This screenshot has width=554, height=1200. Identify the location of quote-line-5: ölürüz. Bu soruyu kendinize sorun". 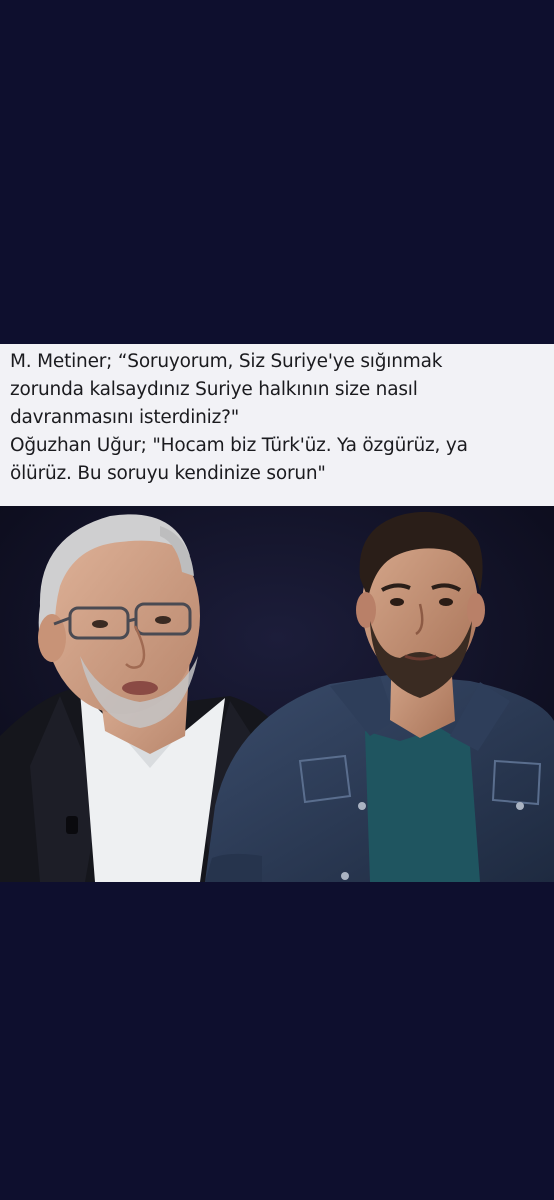
(168, 473).